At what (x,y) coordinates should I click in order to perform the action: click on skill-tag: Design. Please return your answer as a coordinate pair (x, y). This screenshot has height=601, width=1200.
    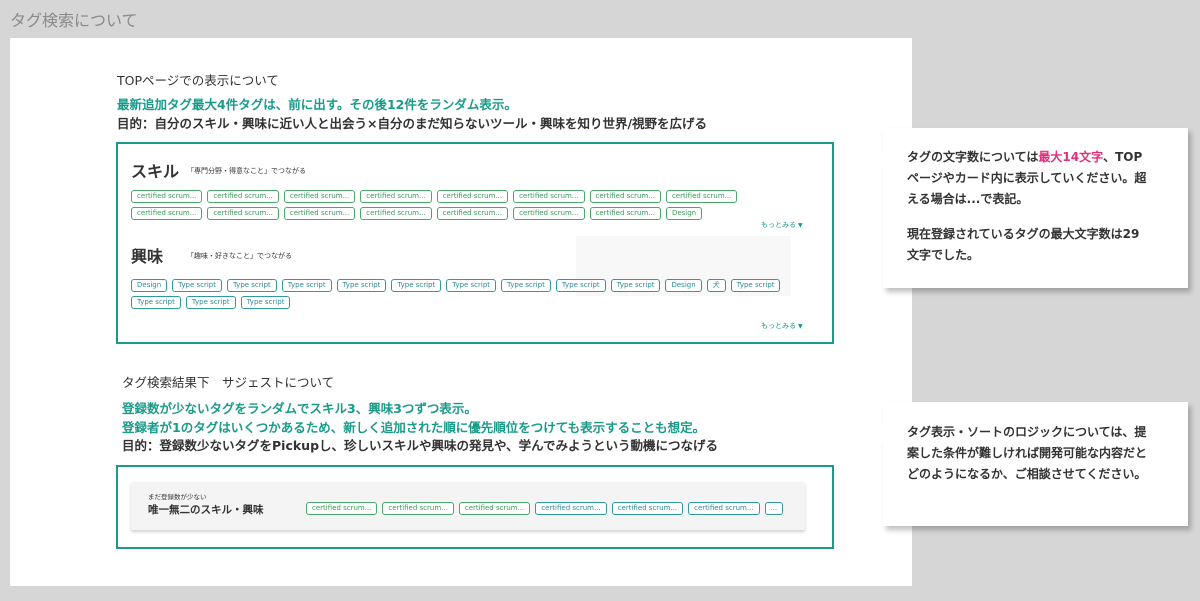
    Looking at the image, I should click on (684, 213).